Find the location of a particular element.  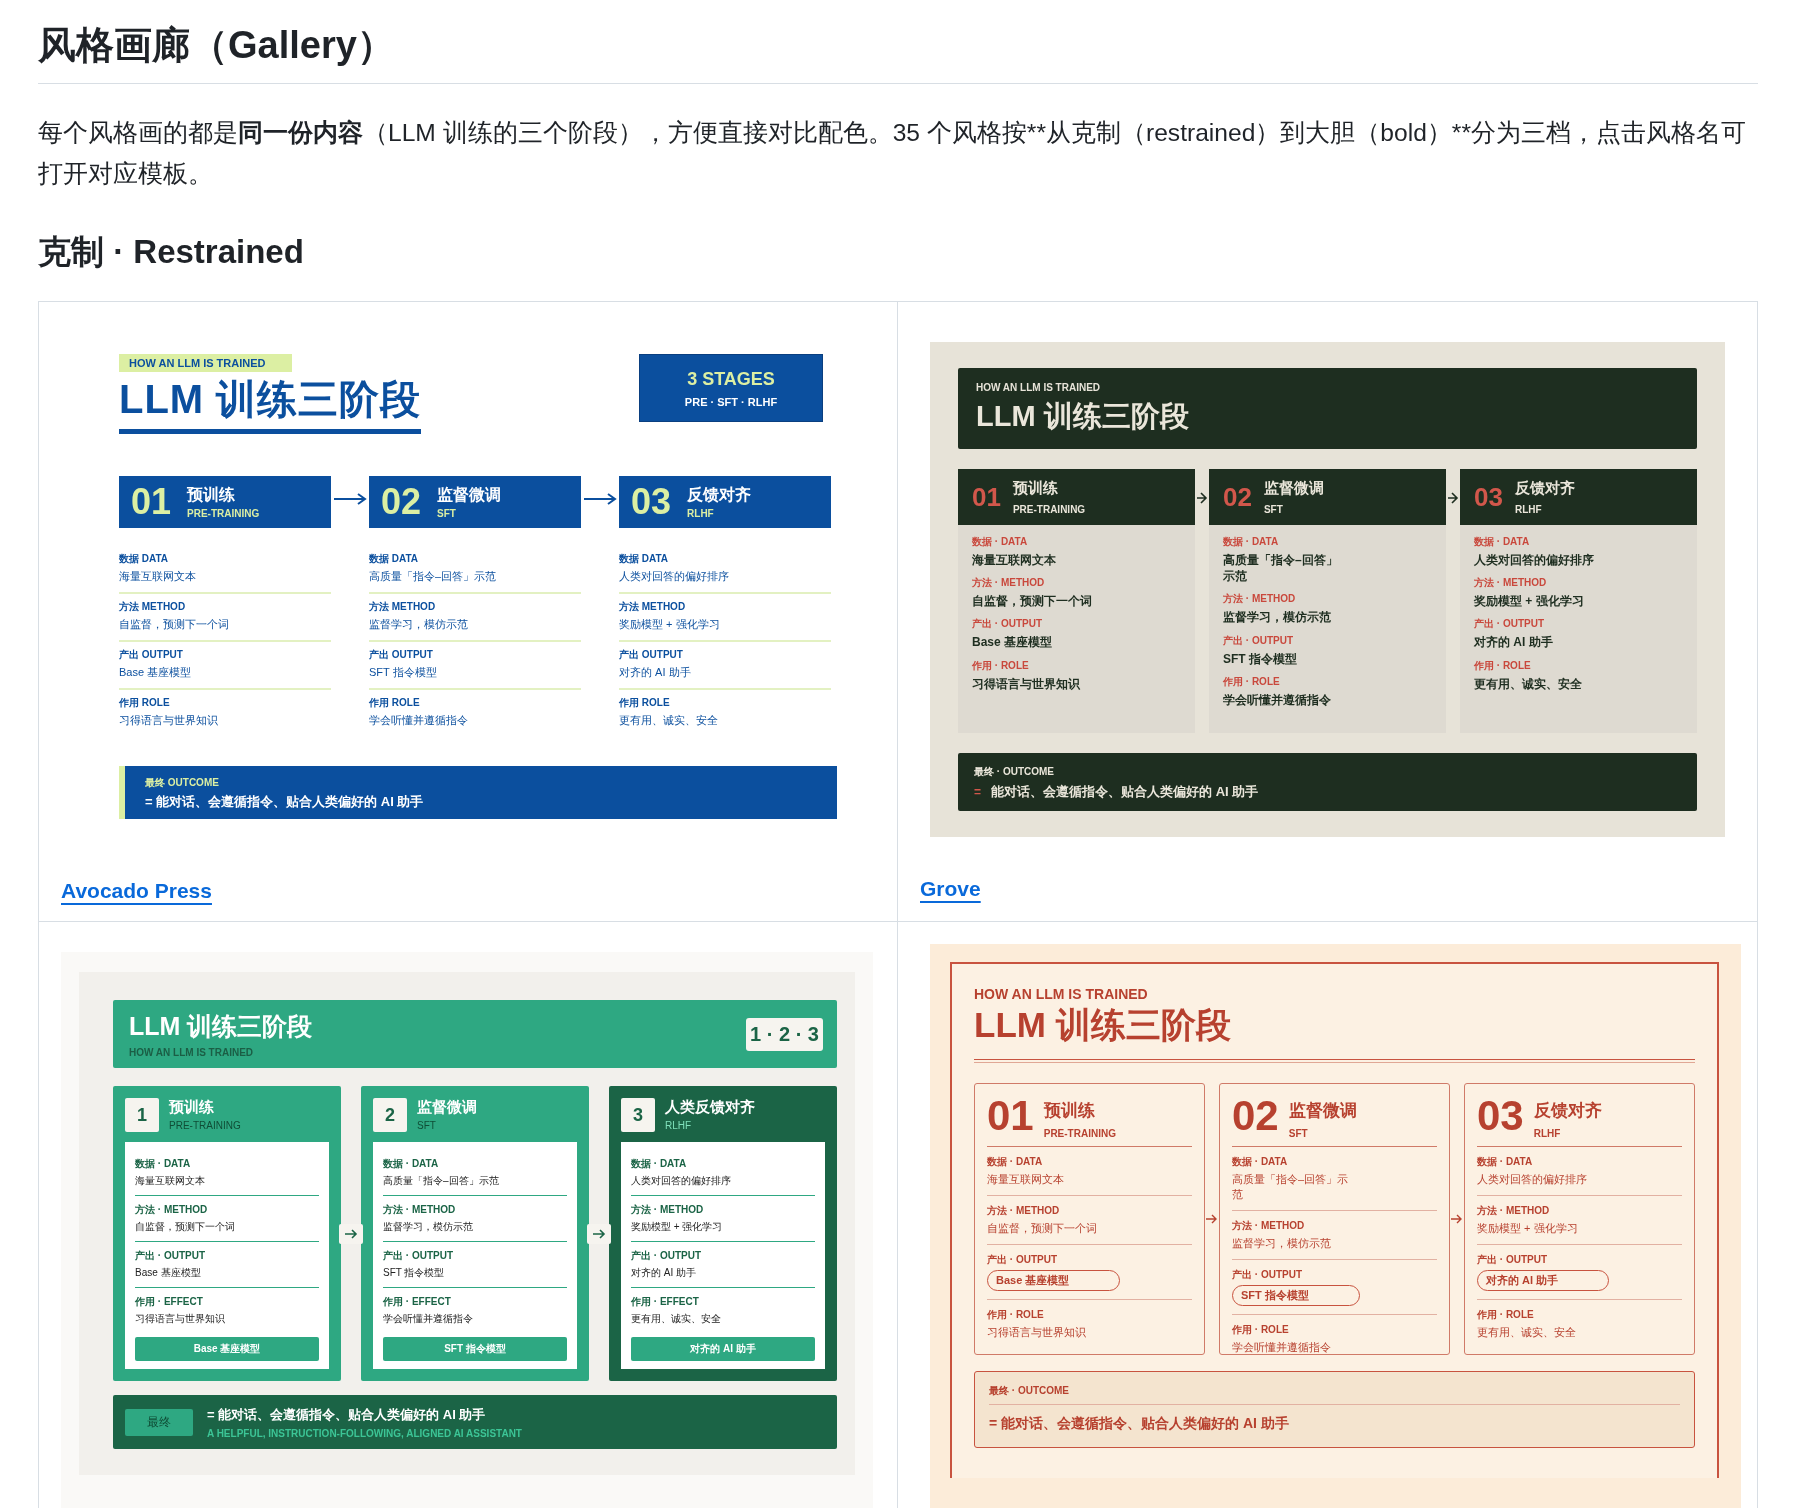

stage-number: 03 is located at coordinates (1500, 1116).